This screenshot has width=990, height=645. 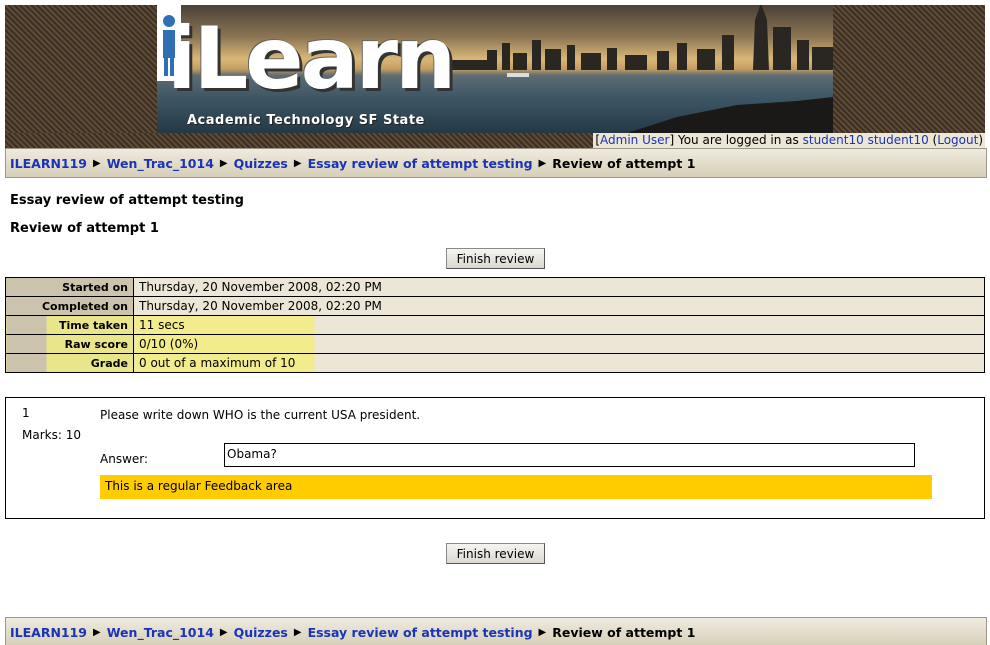 What do you see at coordinates (559, 344) in the screenshot?
I see `summary-value: 0/10 (0%)` at bounding box center [559, 344].